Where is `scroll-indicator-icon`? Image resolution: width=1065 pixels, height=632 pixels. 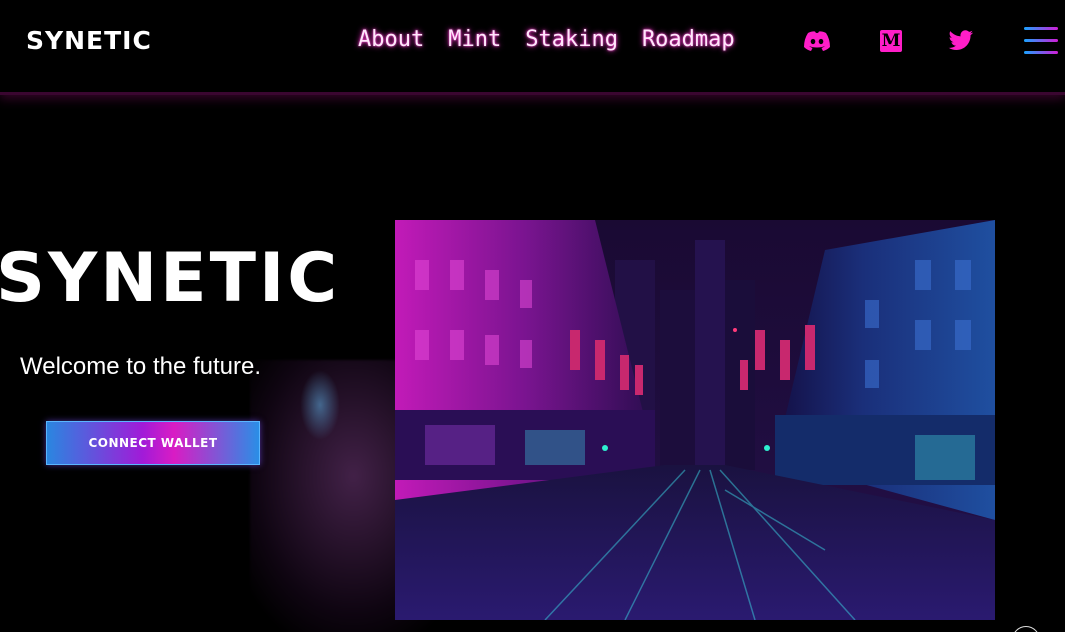 scroll-indicator-icon is located at coordinates (1026, 629).